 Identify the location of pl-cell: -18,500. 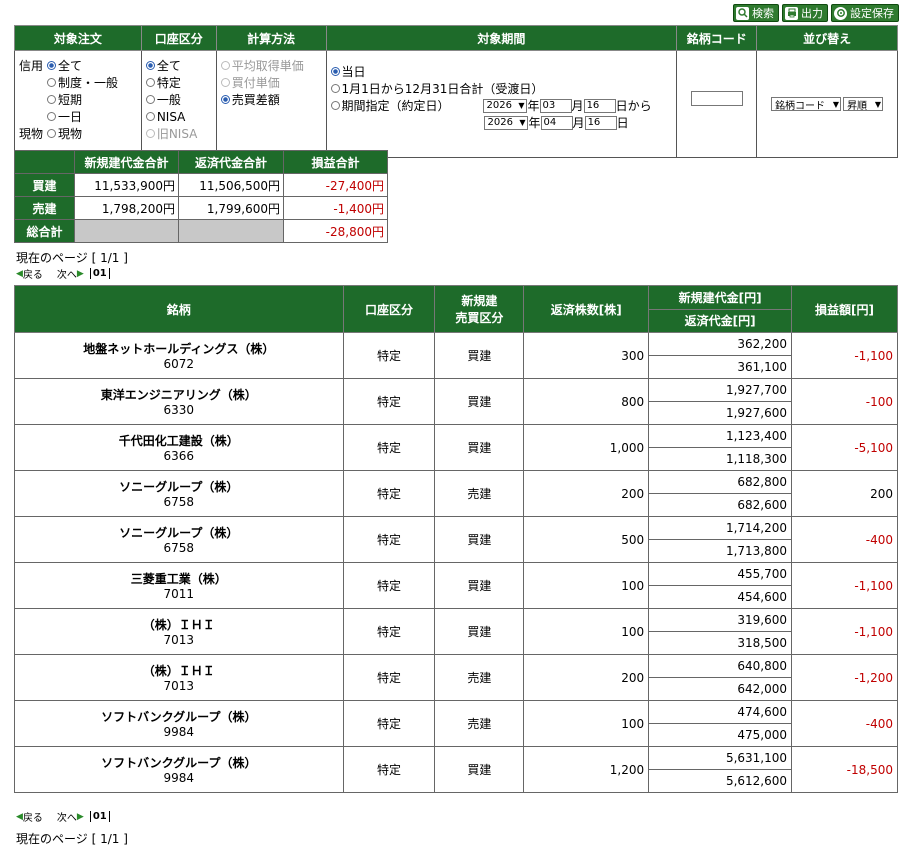
(844, 769).